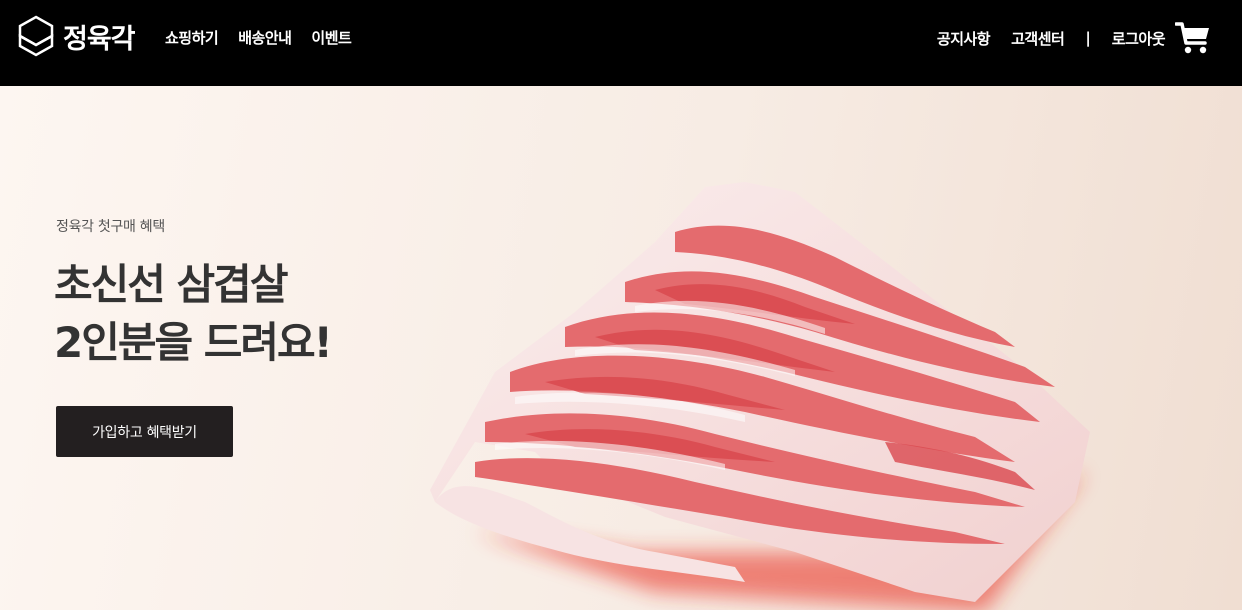  Describe the element at coordinates (193, 342) in the screenshot. I see `hero-headline-line2: 2인분을 드려요!` at that location.